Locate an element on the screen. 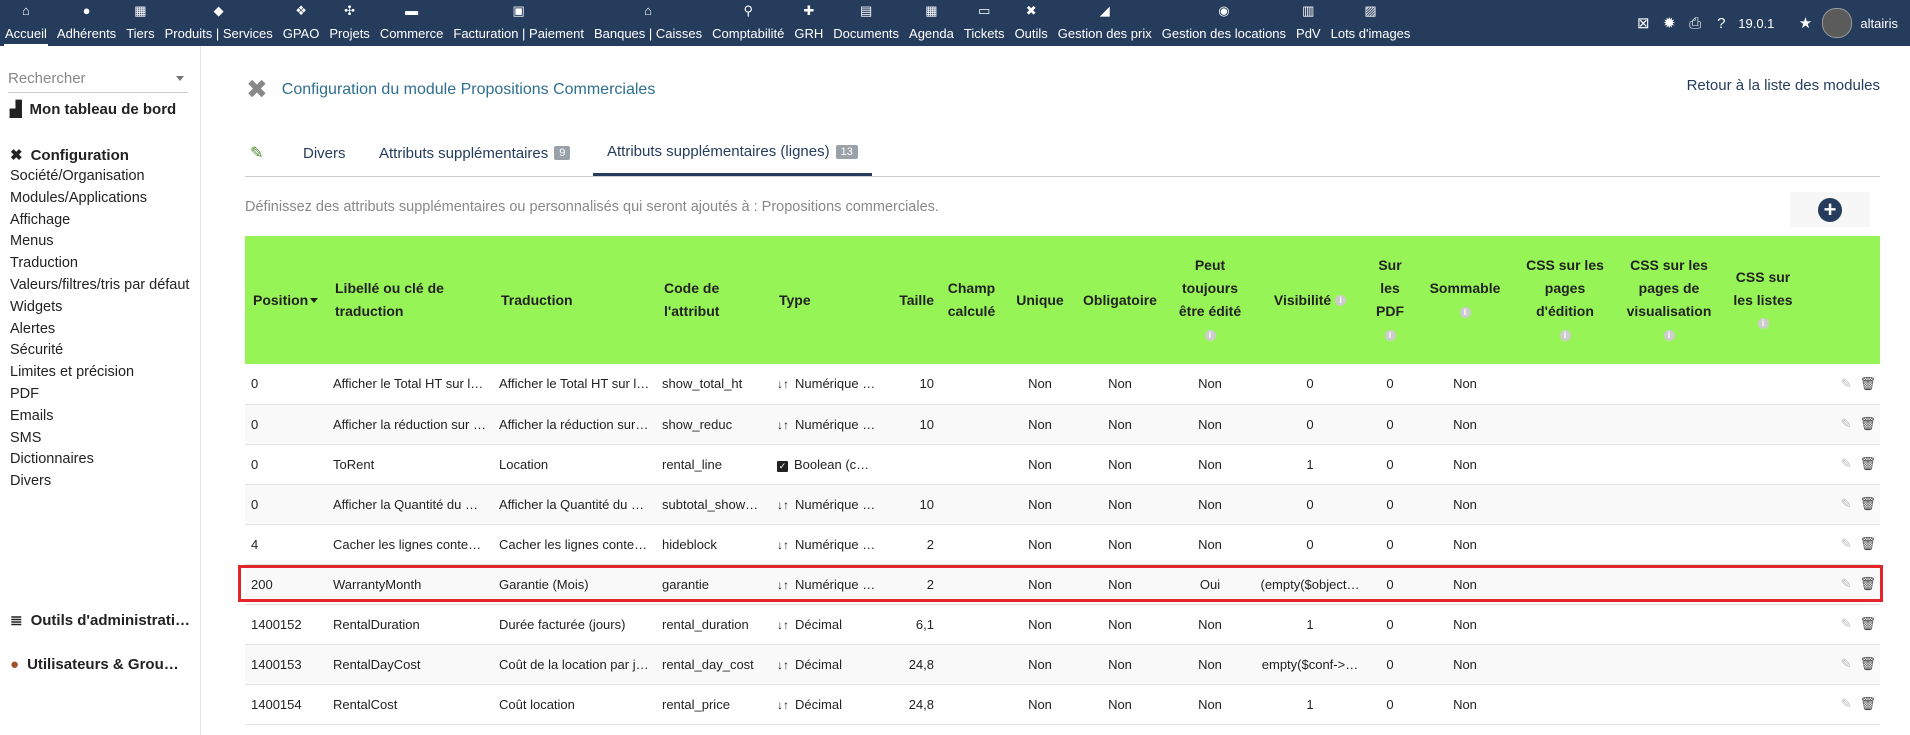  topmenu-item-outils: ✖ Outils is located at coordinates (1031, 23).